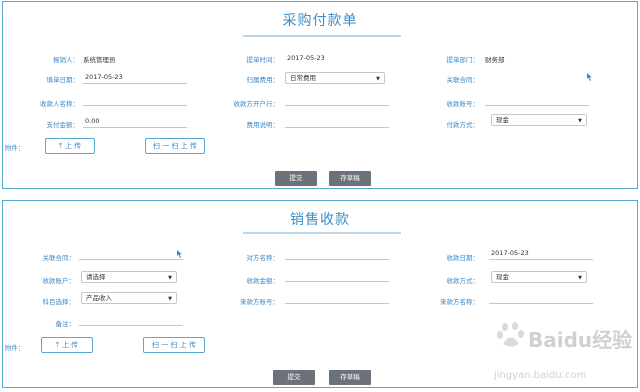  What do you see at coordinates (259, 302) in the screenshot?
I see `source-account-label: 来款方账号：` at bounding box center [259, 302].